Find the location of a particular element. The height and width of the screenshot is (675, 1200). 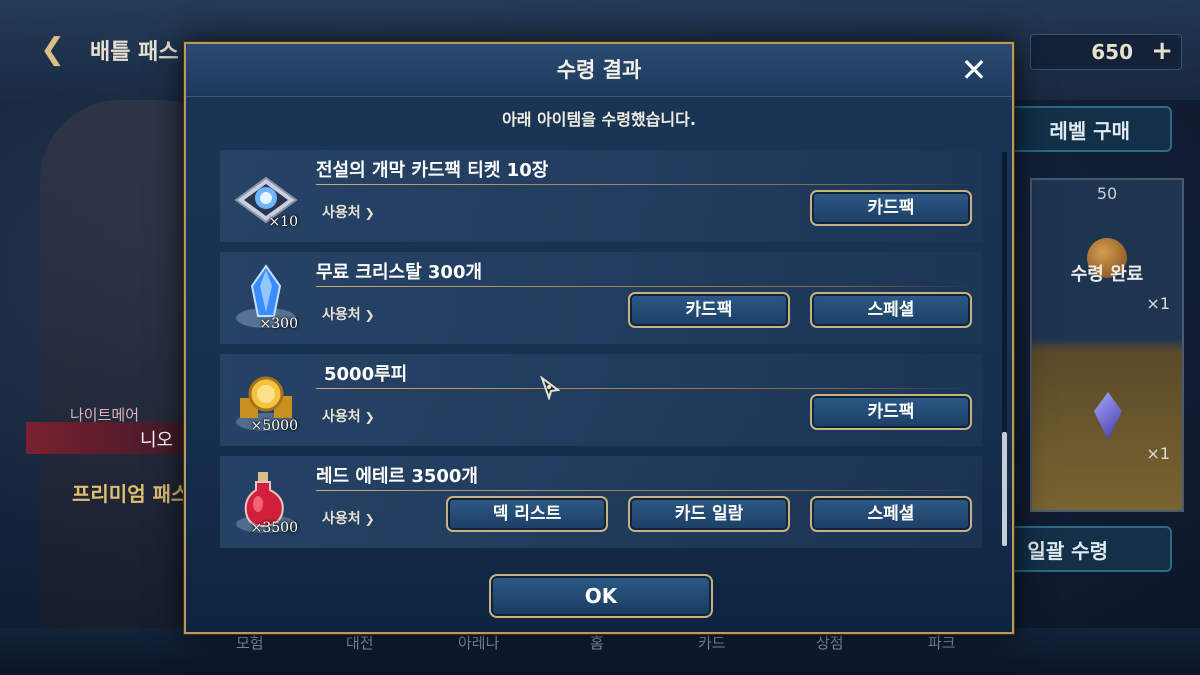

item-name: 레드 에테르 3500개 is located at coordinates (397, 476).